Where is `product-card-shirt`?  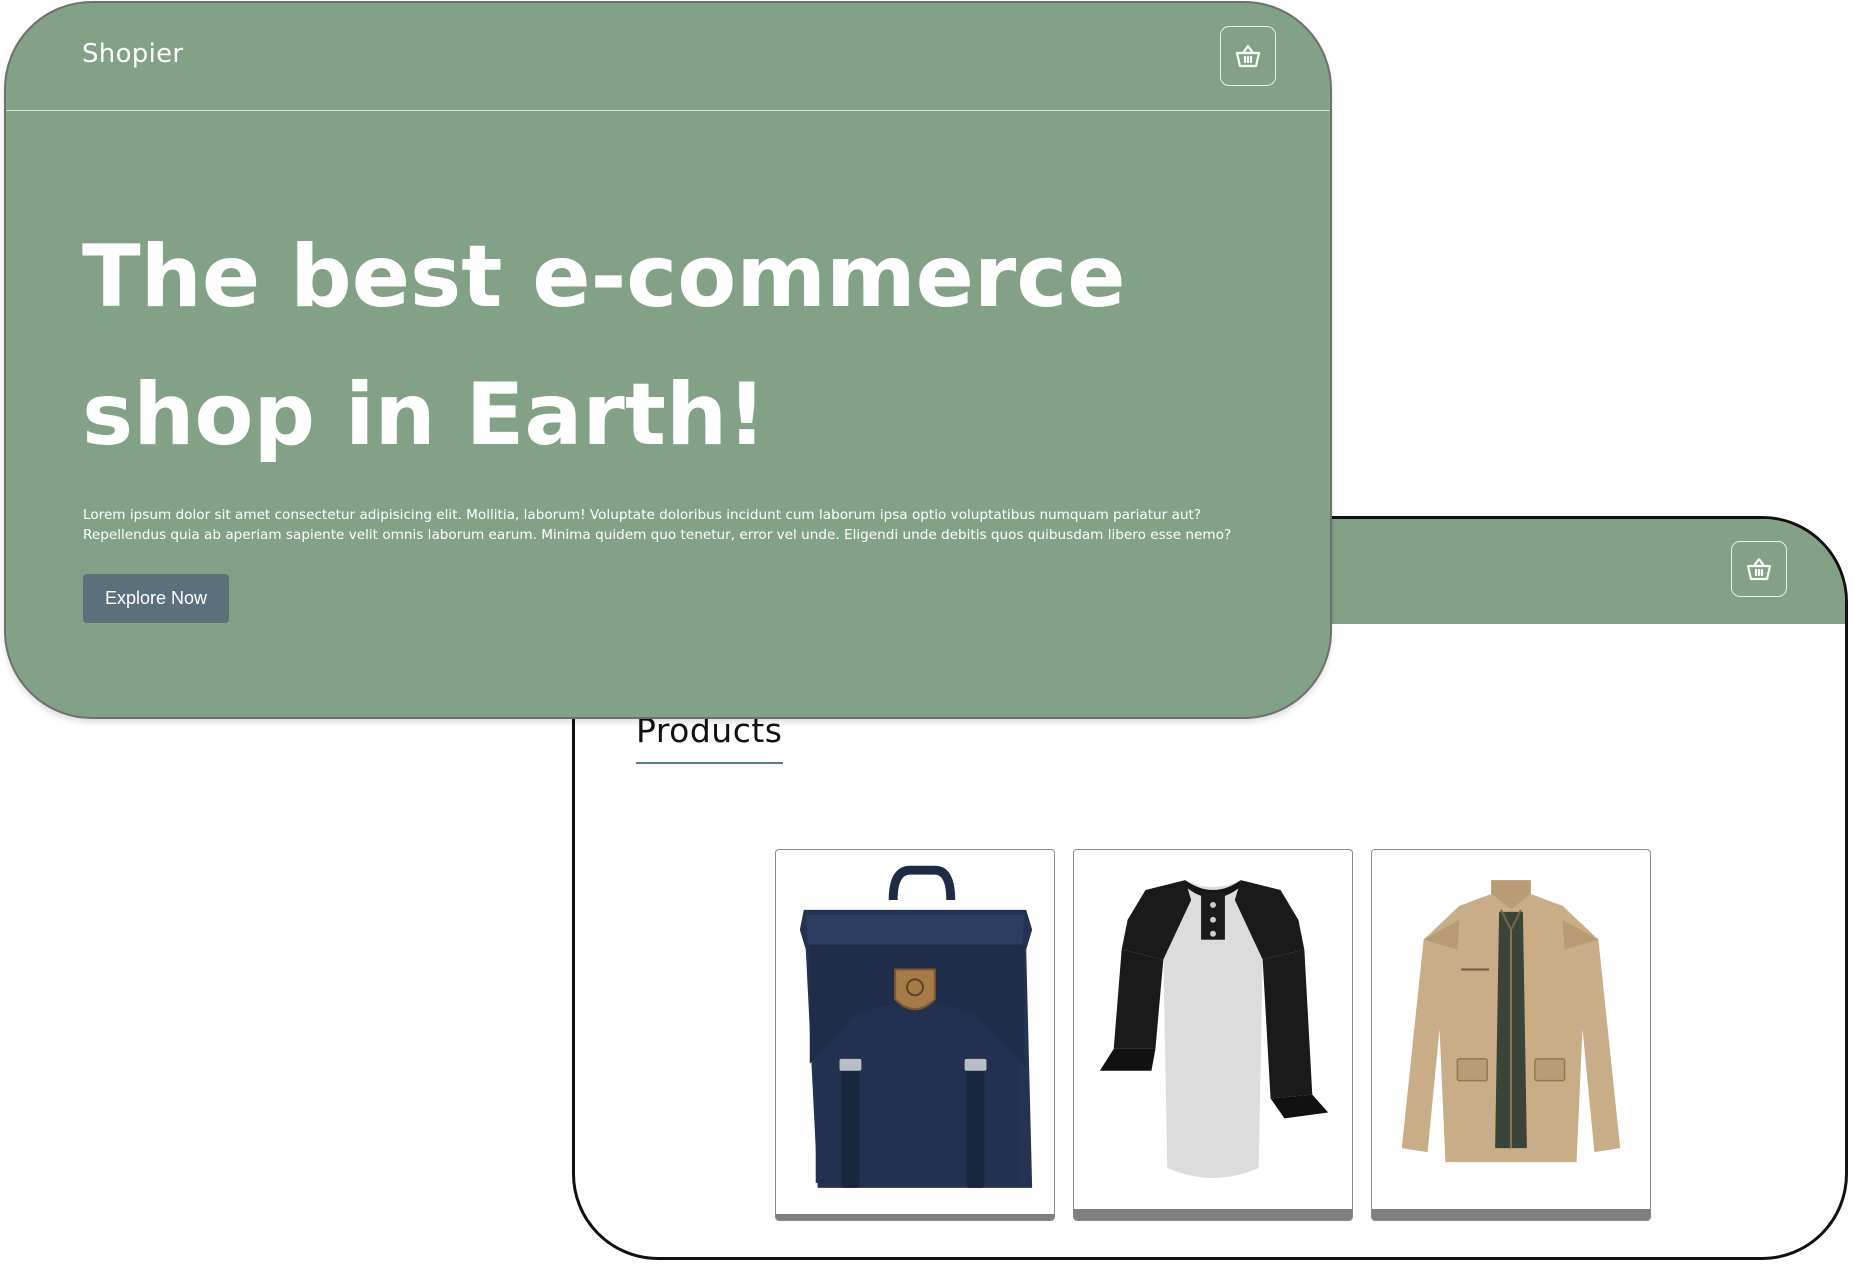 product-card-shirt is located at coordinates (1213, 1035).